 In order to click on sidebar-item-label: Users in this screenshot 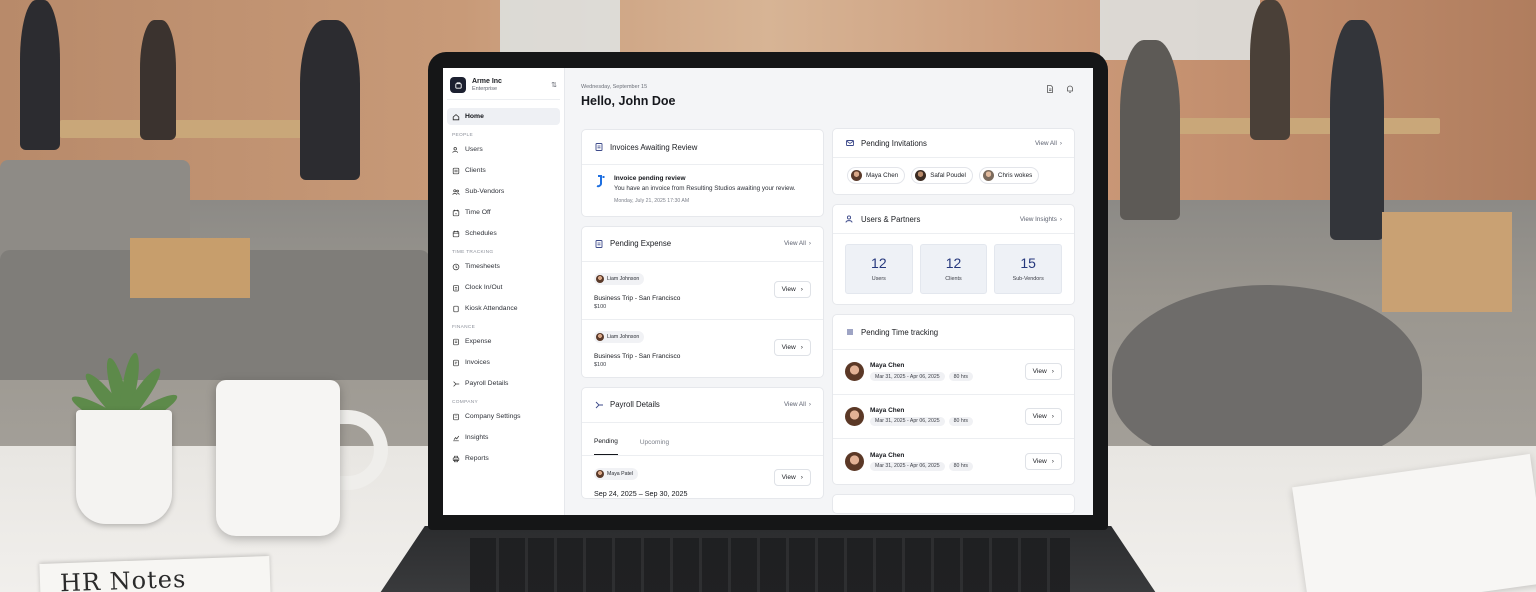, I will do `click(474, 149)`.